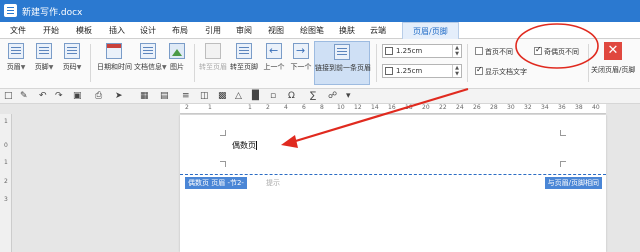  I want to click on link-to-previous-button: 链接到前一条页眉, so click(342, 63).